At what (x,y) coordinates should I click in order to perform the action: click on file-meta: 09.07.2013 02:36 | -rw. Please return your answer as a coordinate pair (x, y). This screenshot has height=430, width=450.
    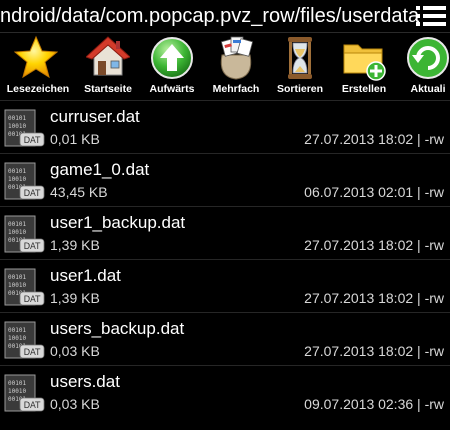
    Looking at the image, I should click on (374, 404).